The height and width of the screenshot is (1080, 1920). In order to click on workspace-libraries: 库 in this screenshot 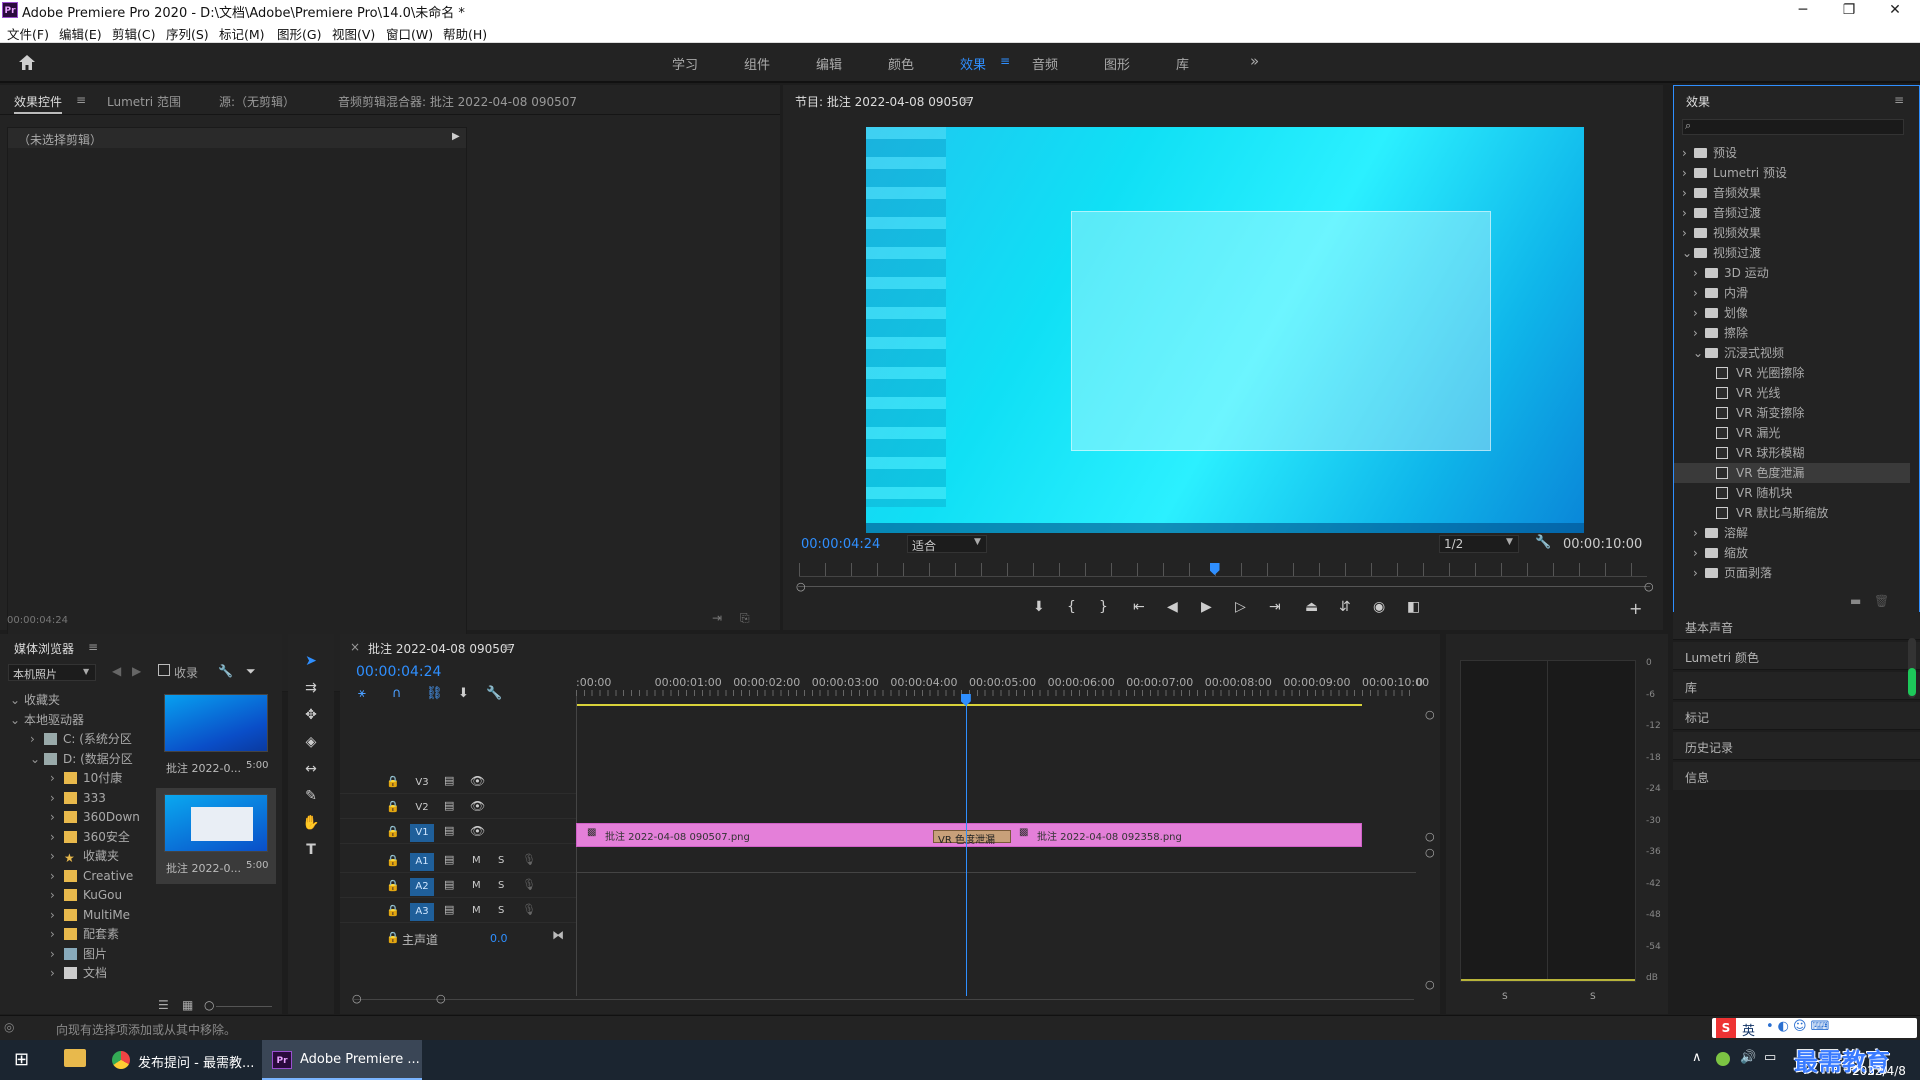, I will do `click(1182, 63)`.